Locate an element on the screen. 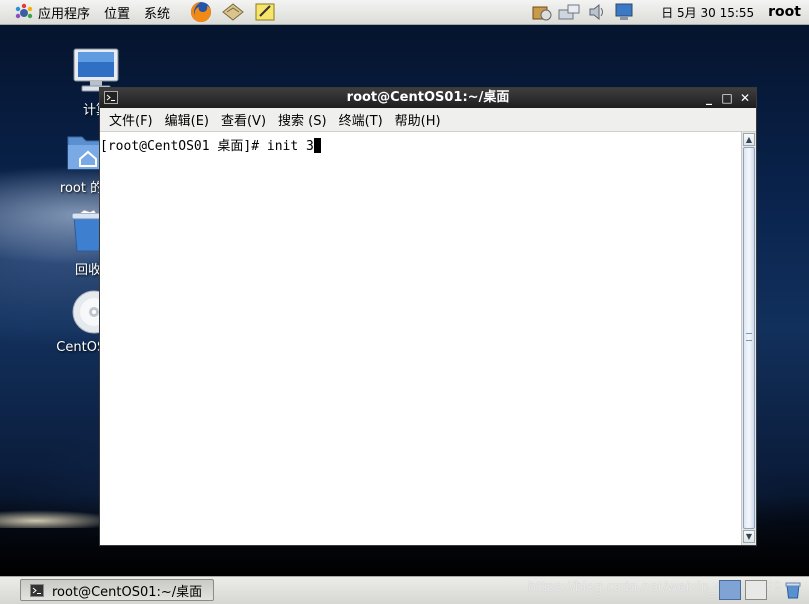  scroll-down-button: ▼ is located at coordinates (749, 536).